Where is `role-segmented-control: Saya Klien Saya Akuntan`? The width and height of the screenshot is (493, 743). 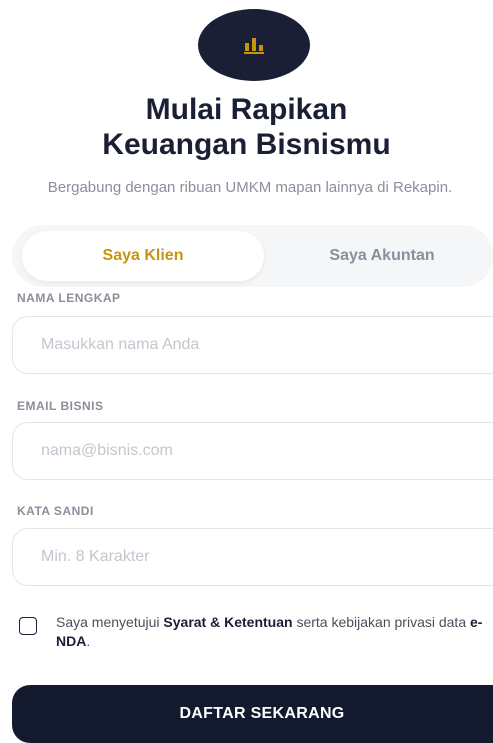
role-segmented-control: Saya Klien Saya Akuntan is located at coordinates (252, 256).